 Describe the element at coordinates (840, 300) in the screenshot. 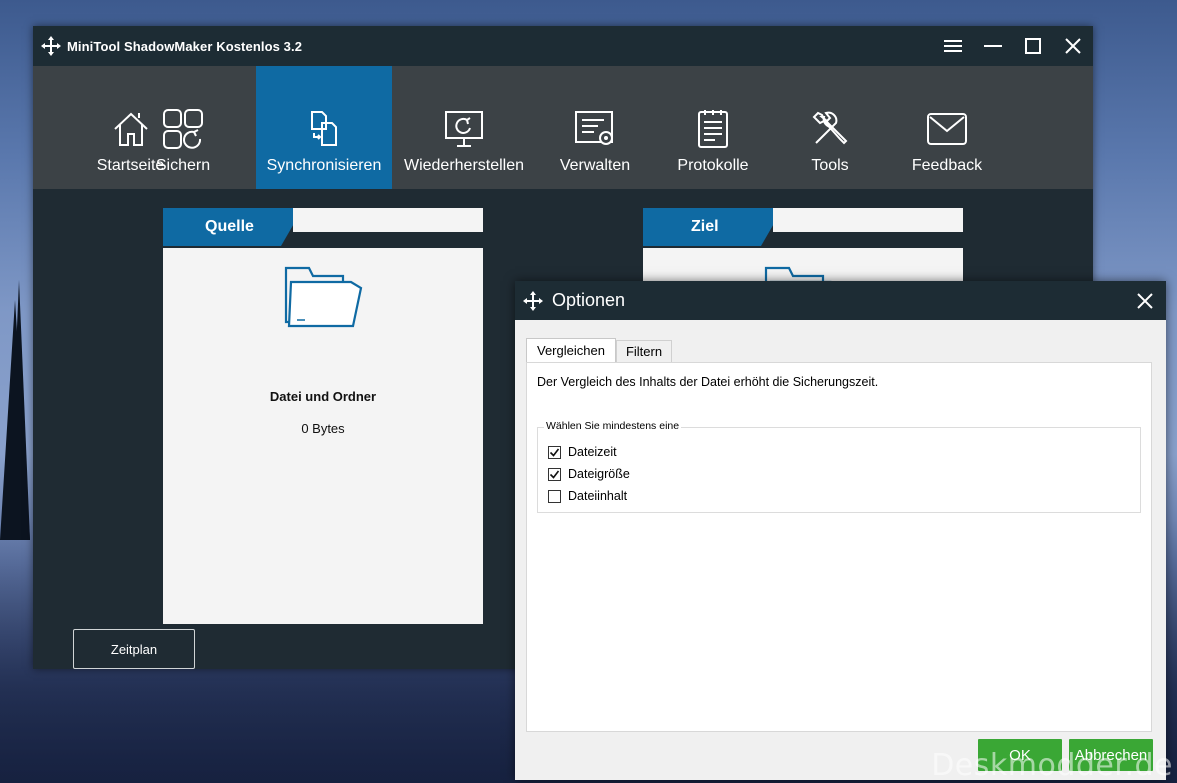

I see `dialog-title-bar: Optionen` at that location.